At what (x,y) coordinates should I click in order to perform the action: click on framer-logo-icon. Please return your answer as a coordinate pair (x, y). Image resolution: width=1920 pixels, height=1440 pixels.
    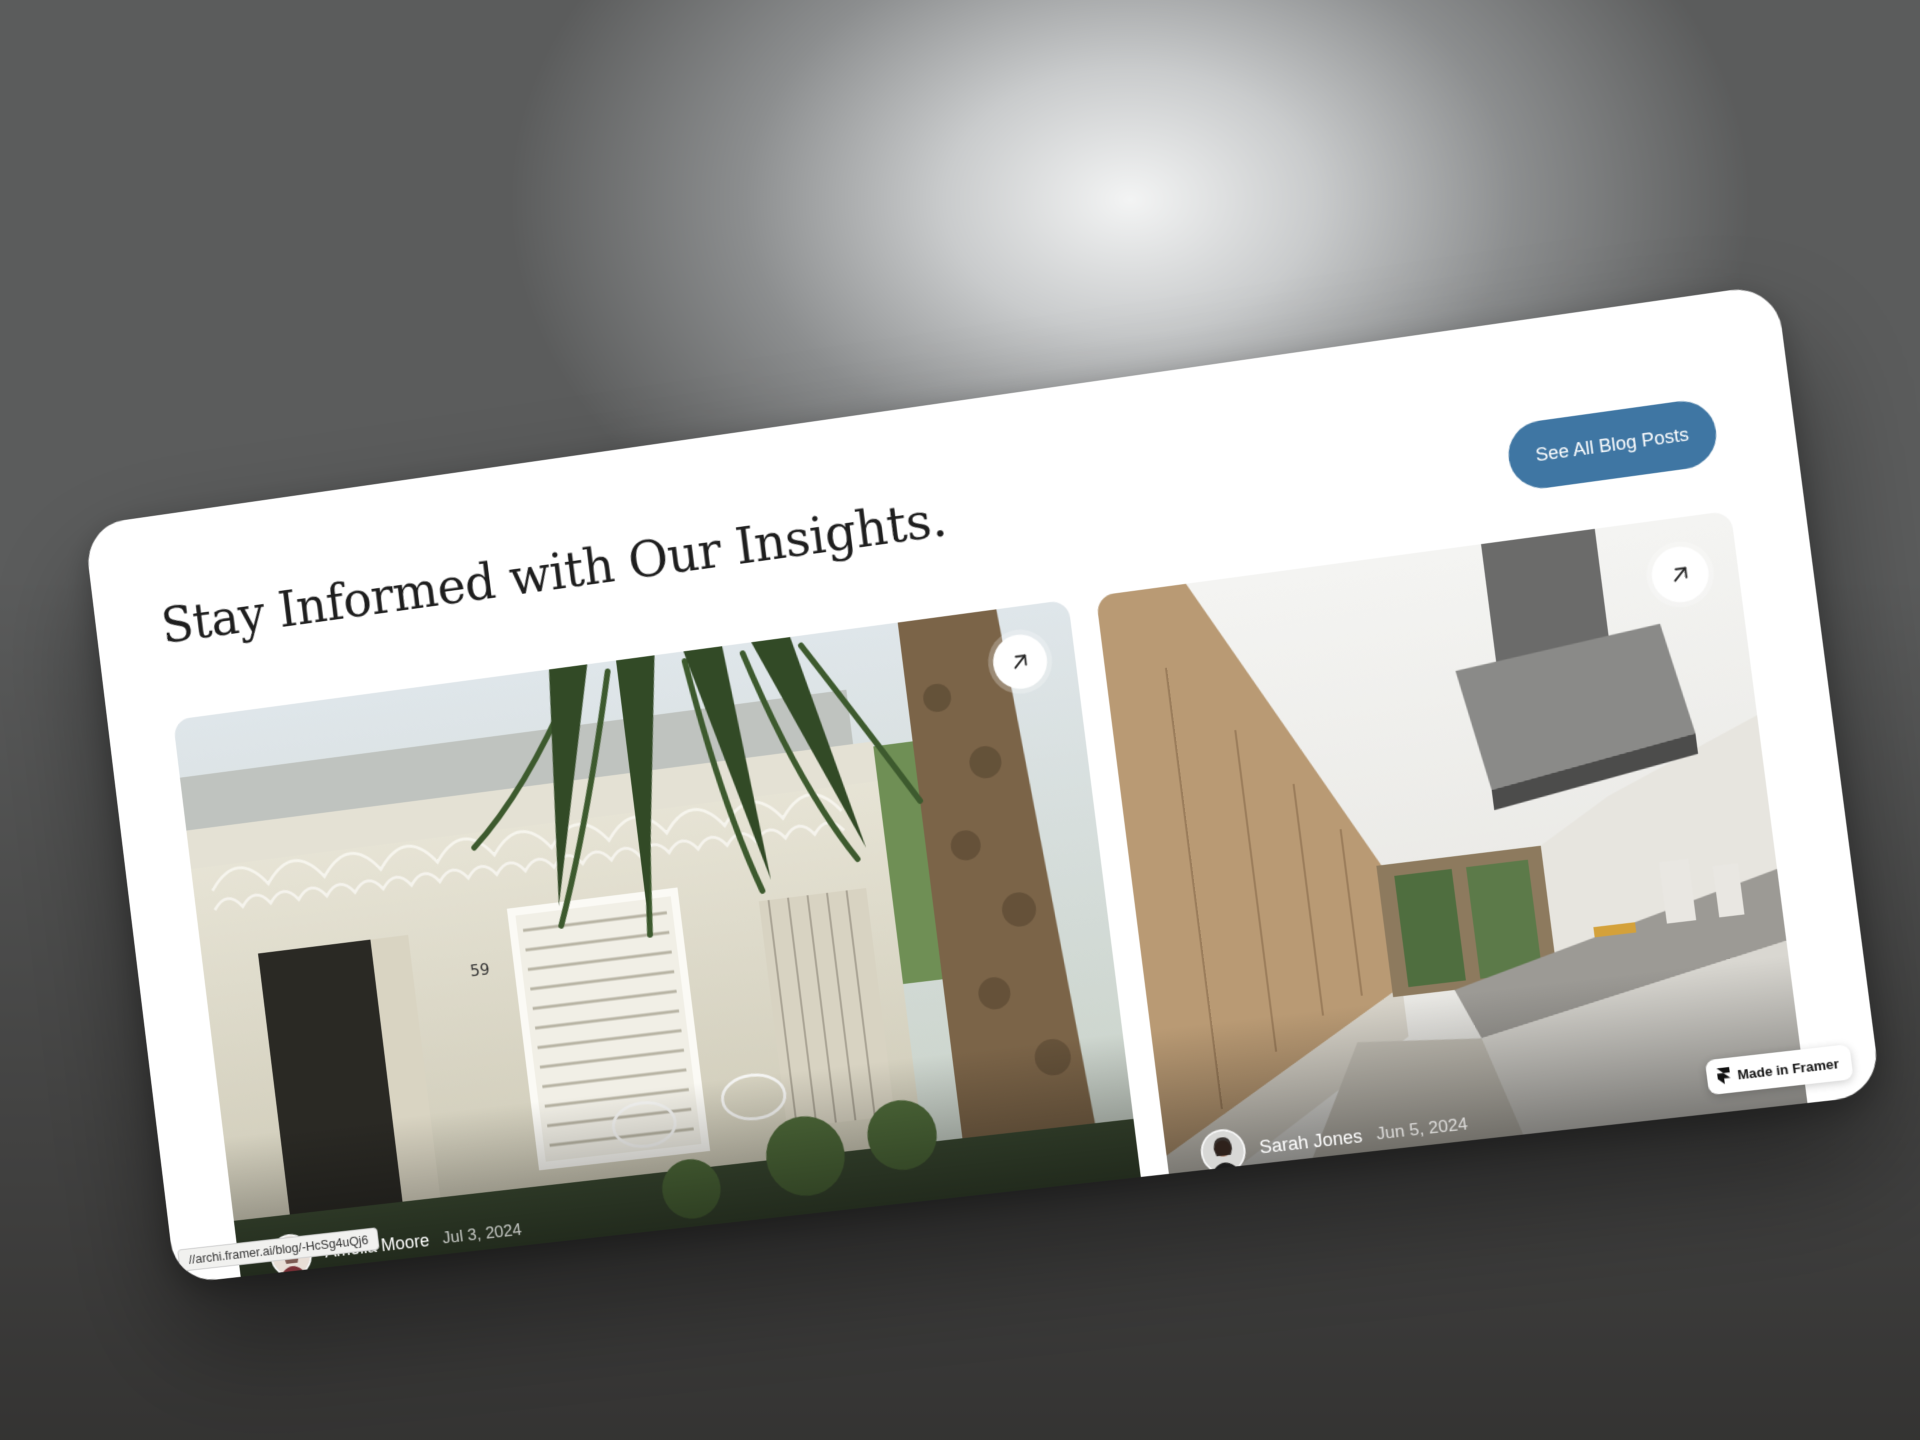
    Looking at the image, I should click on (1724, 1076).